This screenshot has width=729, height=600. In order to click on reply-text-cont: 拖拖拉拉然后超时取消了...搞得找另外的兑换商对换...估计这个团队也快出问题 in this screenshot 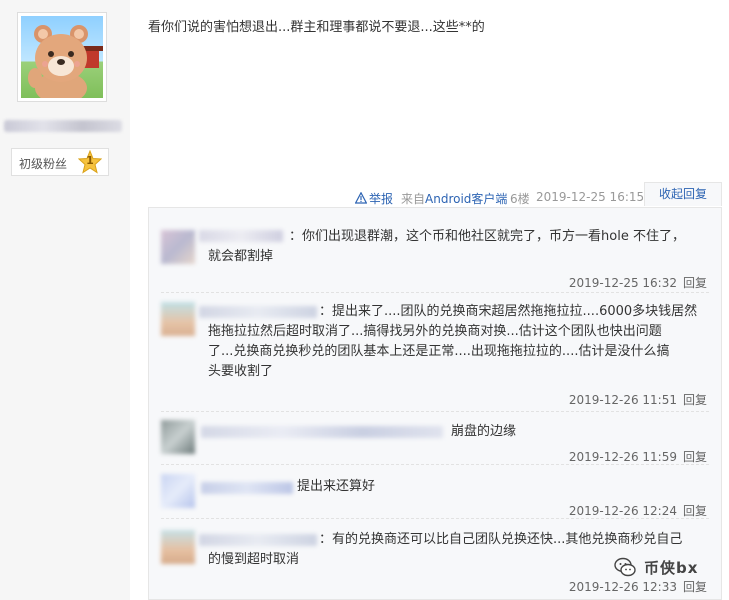, I will do `click(435, 331)`.